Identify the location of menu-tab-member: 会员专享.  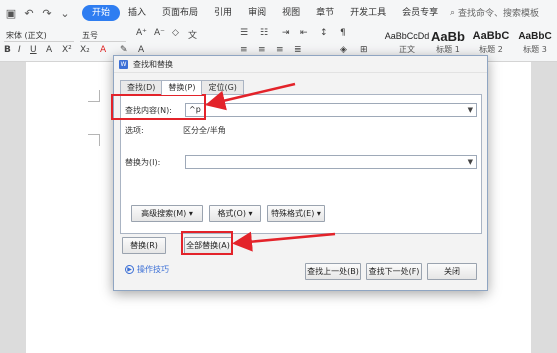
(420, 13).